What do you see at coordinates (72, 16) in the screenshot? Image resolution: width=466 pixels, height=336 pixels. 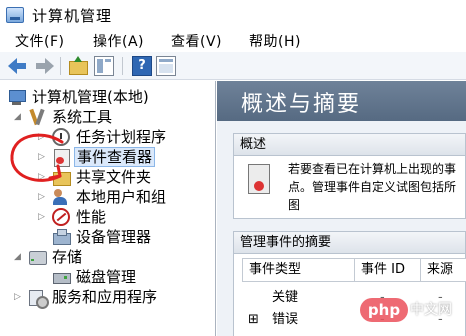 I see `window-title: 计算机管理` at bounding box center [72, 16].